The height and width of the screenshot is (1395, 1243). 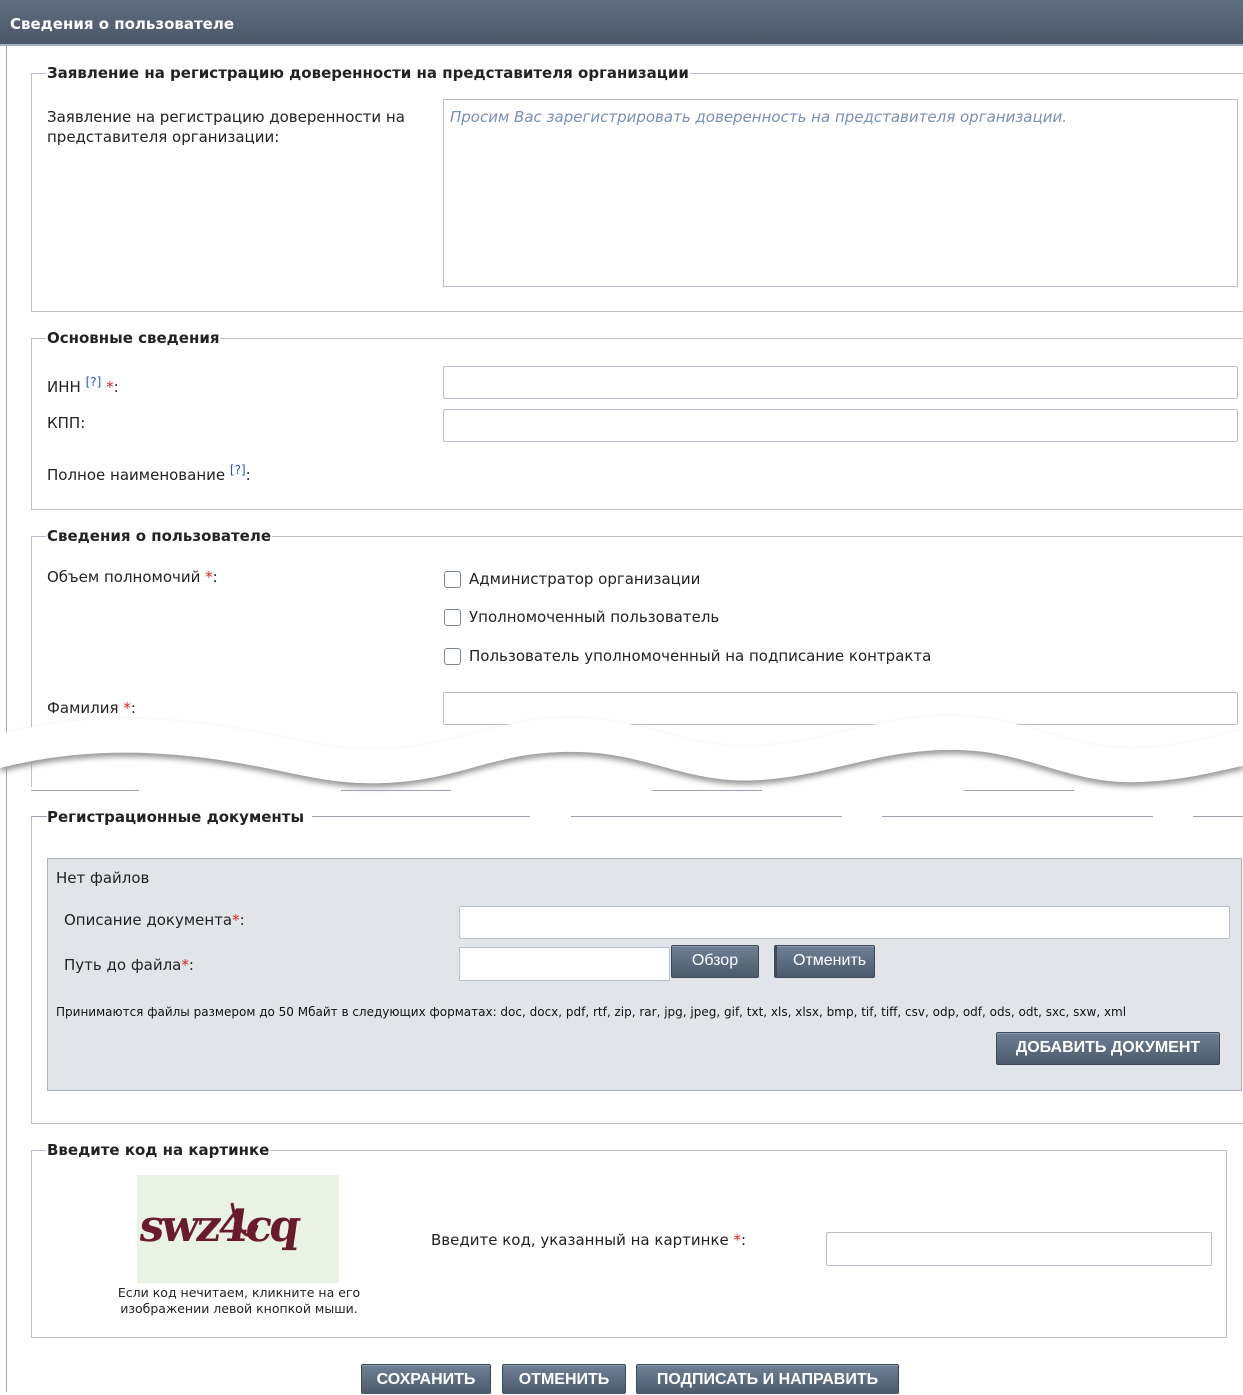 I want to click on sign-and-send-button: ПОДПИСАТЬ И НАПРАВИТЬ, so click(x=767, y=1379).